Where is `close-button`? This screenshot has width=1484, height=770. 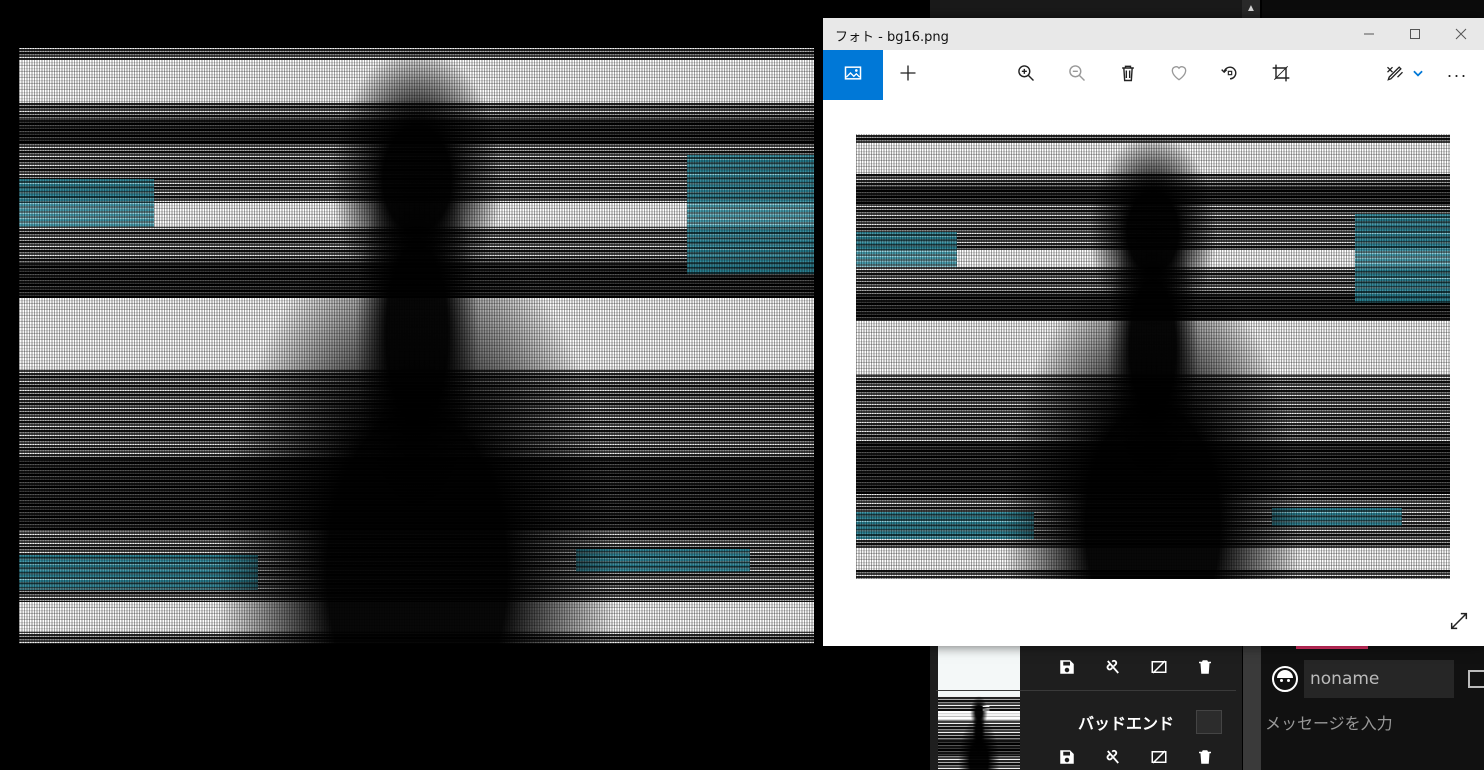 close-button is located at coordinates (1461, 34).